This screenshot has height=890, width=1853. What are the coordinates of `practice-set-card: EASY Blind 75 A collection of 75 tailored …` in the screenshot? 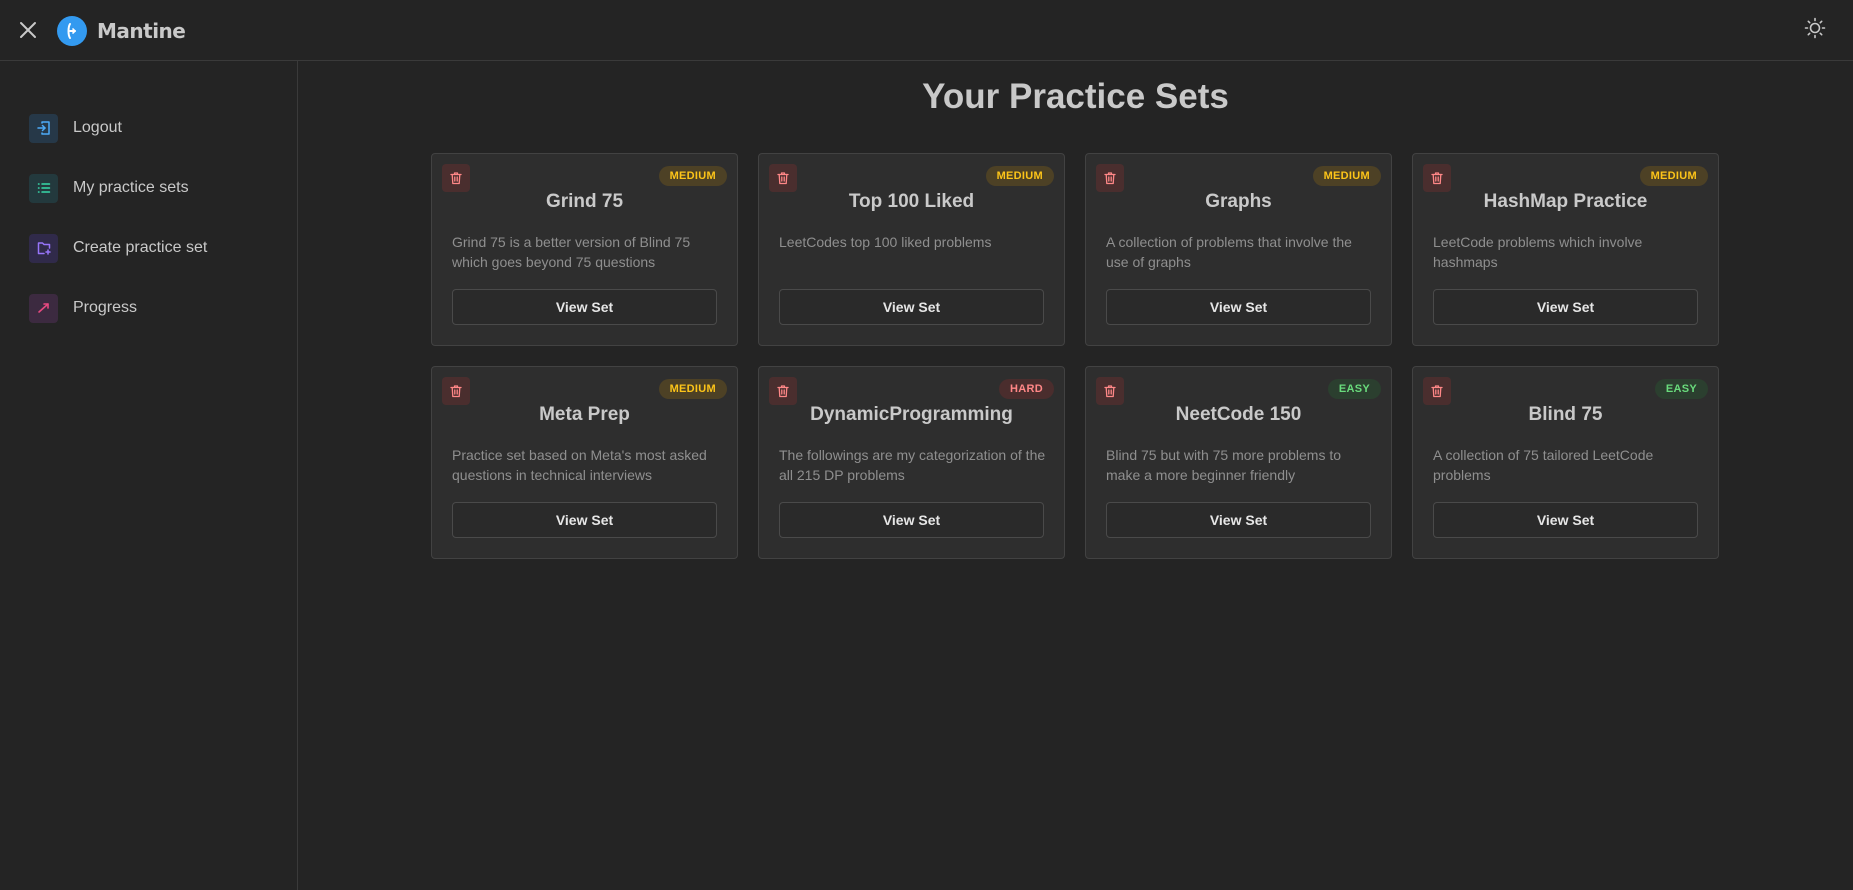 It's located at (1565, 462).